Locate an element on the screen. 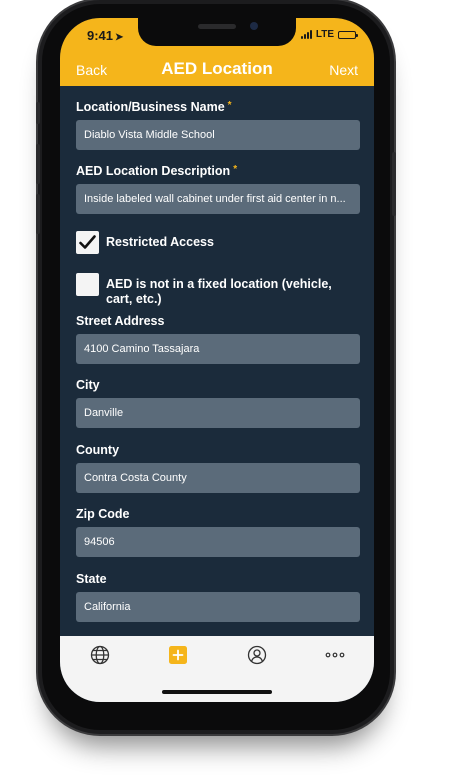 The width and height of the screenshot is (450, 778). zip-code-input: 94506 is located at coordinates (218, 542).